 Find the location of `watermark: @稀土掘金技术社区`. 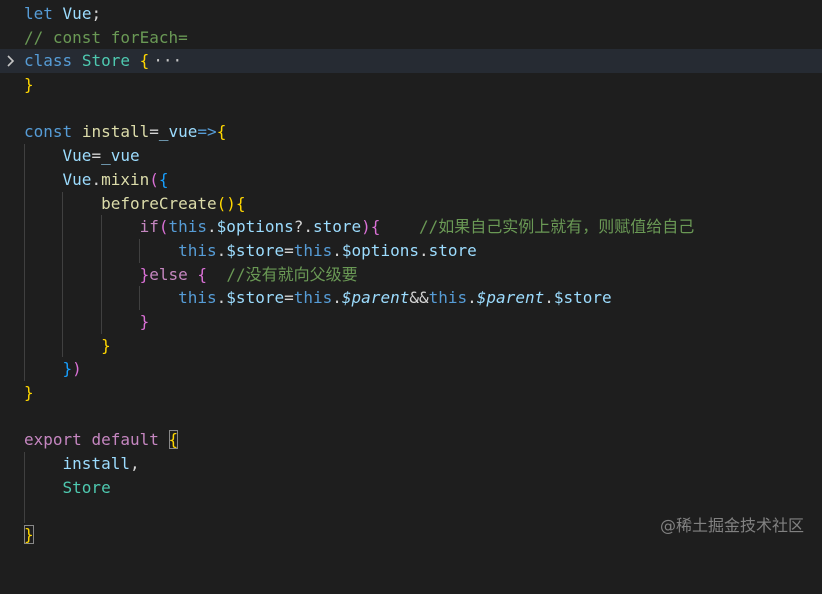

watermark: @稀土掘金技术社区 is located at coordinates (731, 525).